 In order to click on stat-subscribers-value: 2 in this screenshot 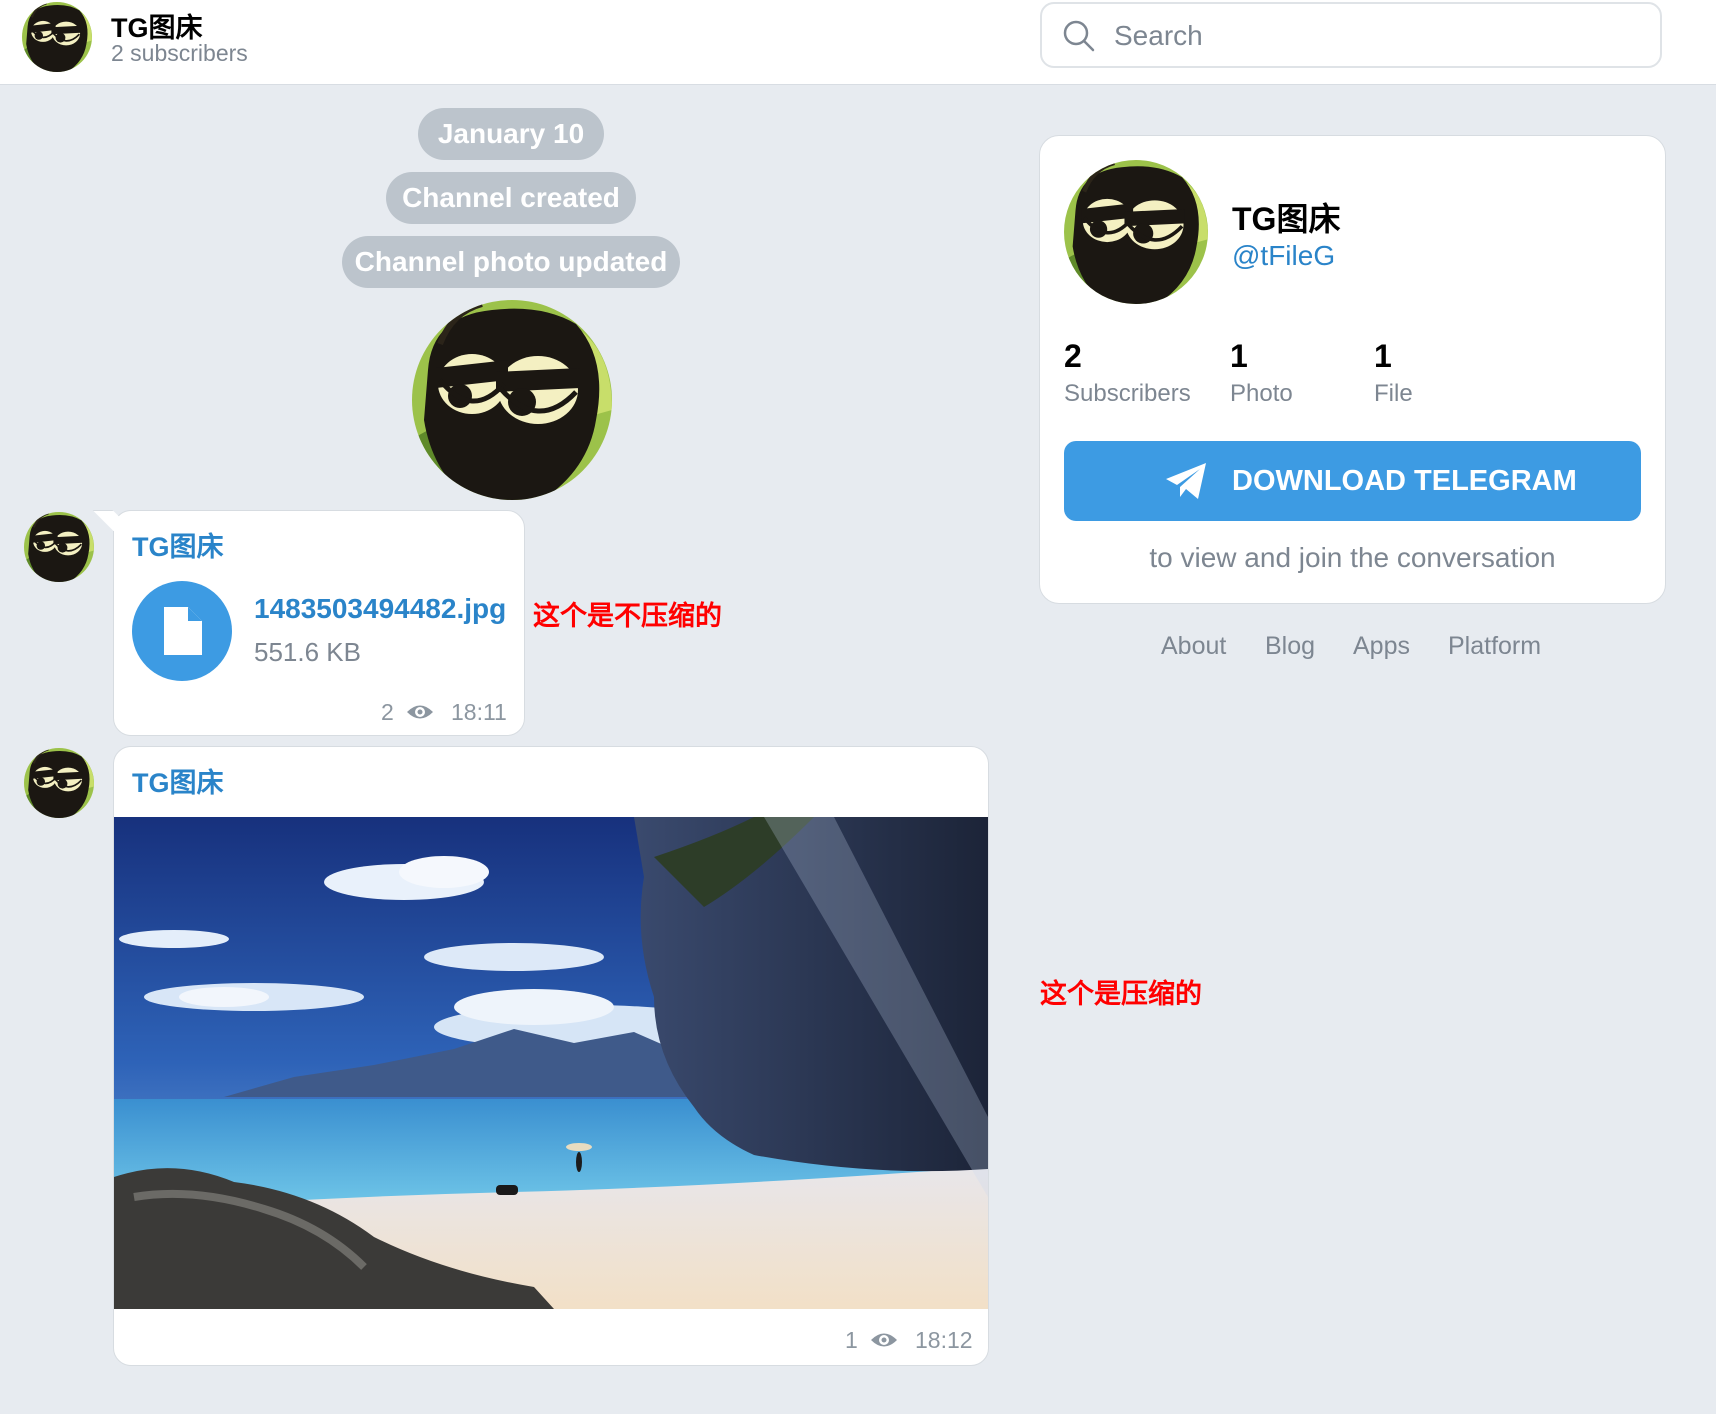, I will do `click(1073, 356)`.